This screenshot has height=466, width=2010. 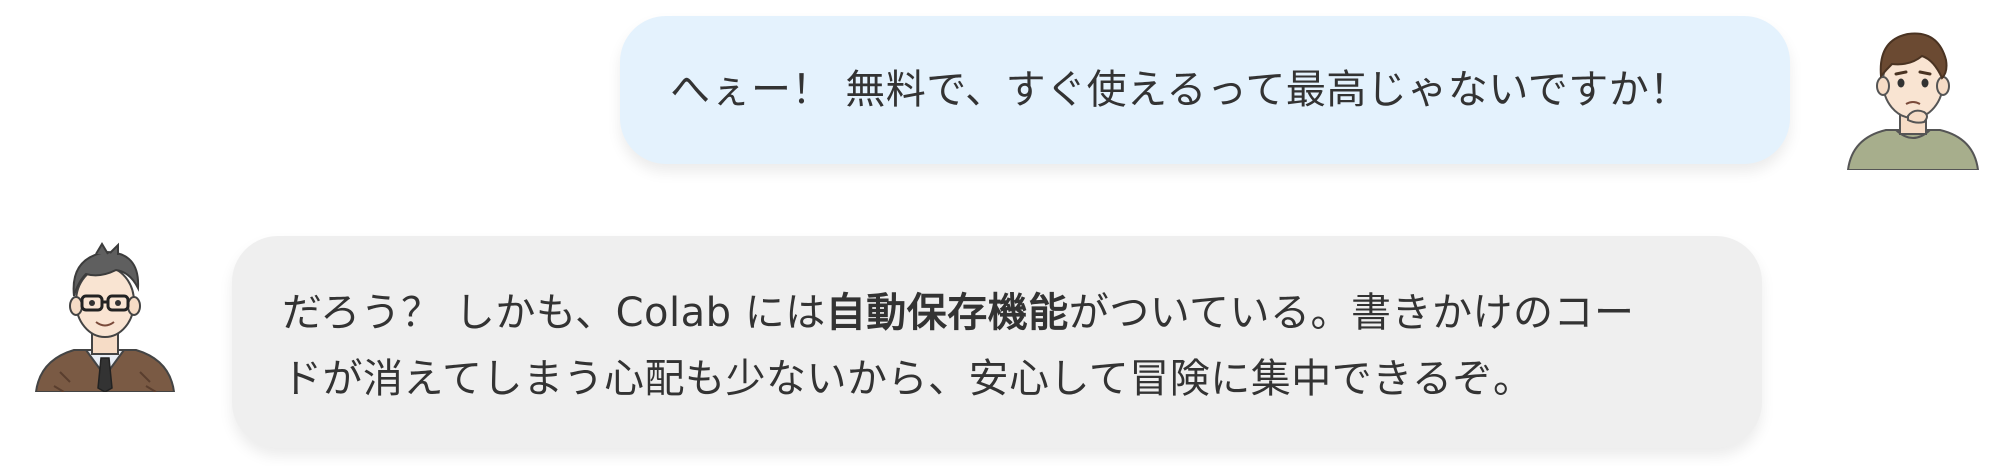 I want to click on message-text-line2: ドが消えてしまう心配も少ないから、安心して冒険に集中できるぞ。, so click(x=908, y=379).